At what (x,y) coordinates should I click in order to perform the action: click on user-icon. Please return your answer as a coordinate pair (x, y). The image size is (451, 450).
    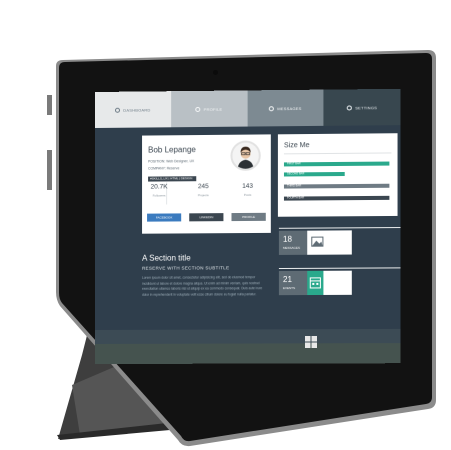
    Looking at the image, I should click on (198, 108).